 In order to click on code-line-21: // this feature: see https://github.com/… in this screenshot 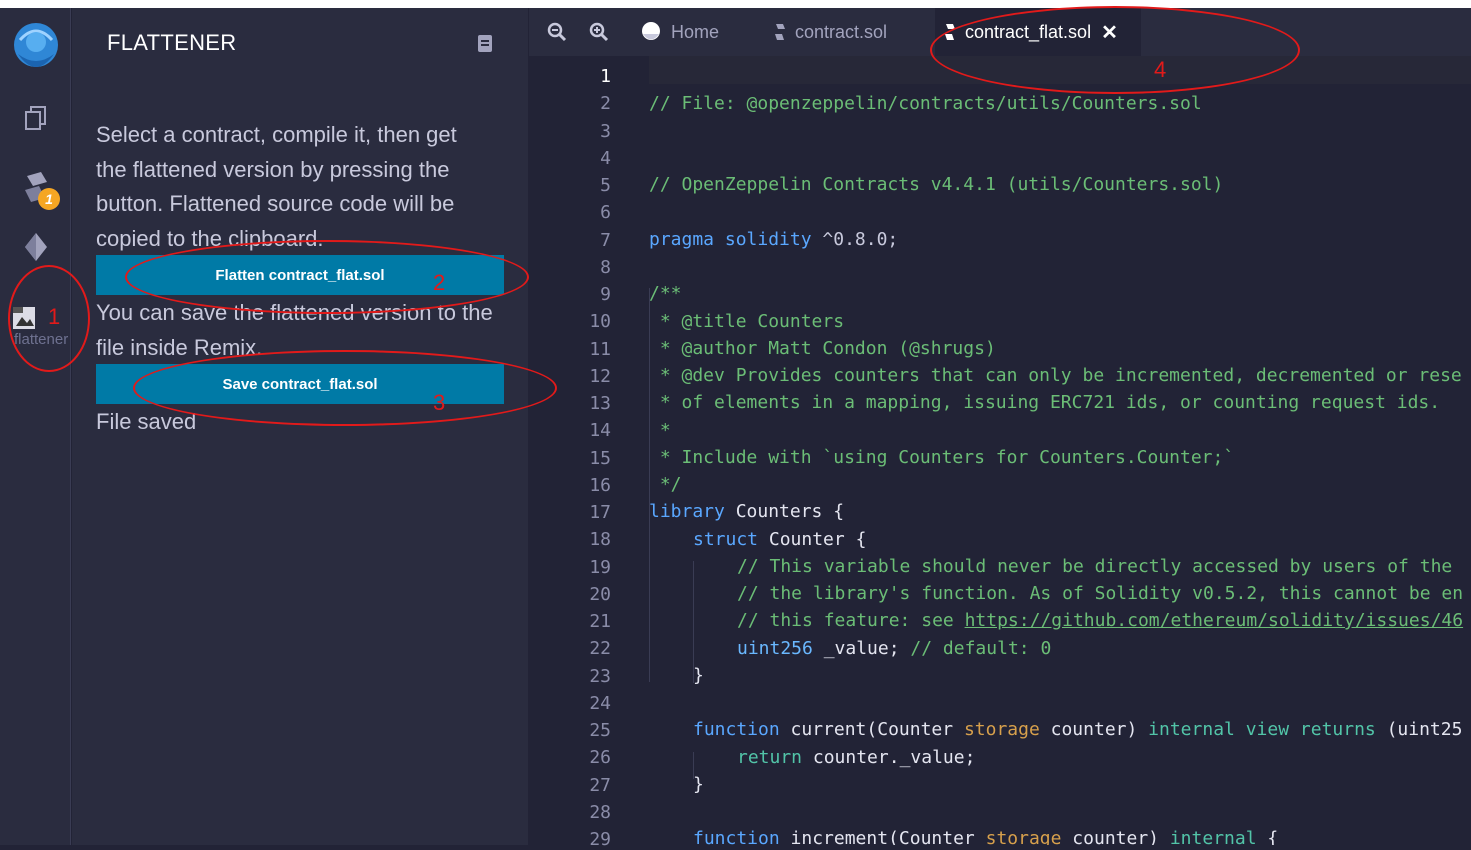, I will do `click(1100, 620)`.